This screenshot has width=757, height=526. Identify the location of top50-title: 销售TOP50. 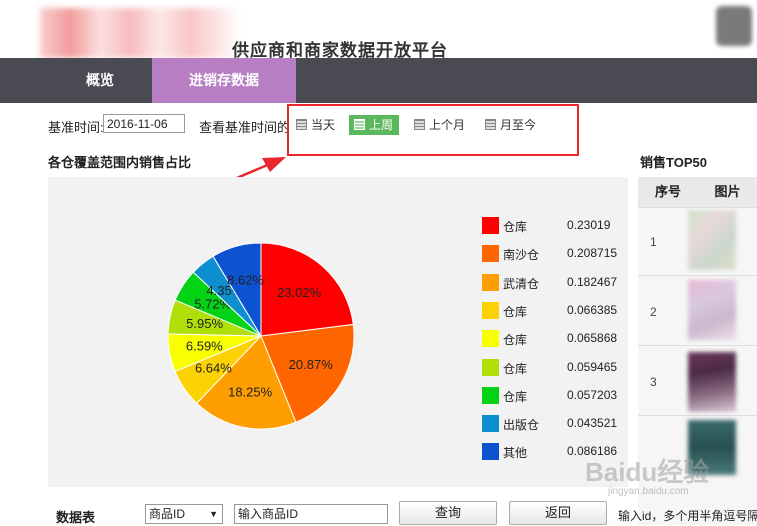
(673, 162).